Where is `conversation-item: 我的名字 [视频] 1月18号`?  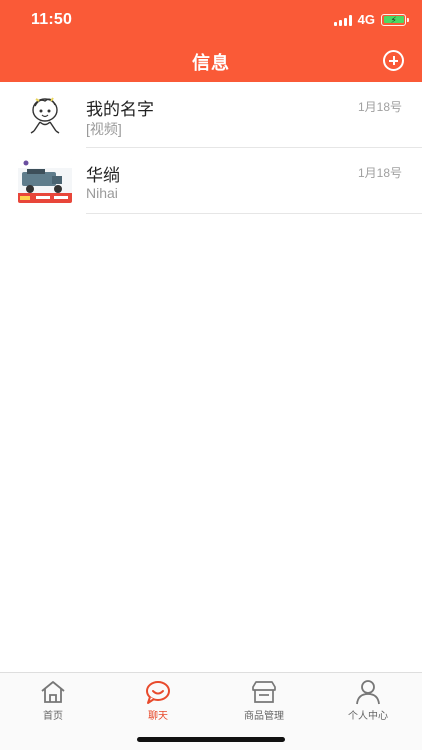
conversation-item: 我的名字 [视频] 1月18号 is located at coordinates (211, 115).